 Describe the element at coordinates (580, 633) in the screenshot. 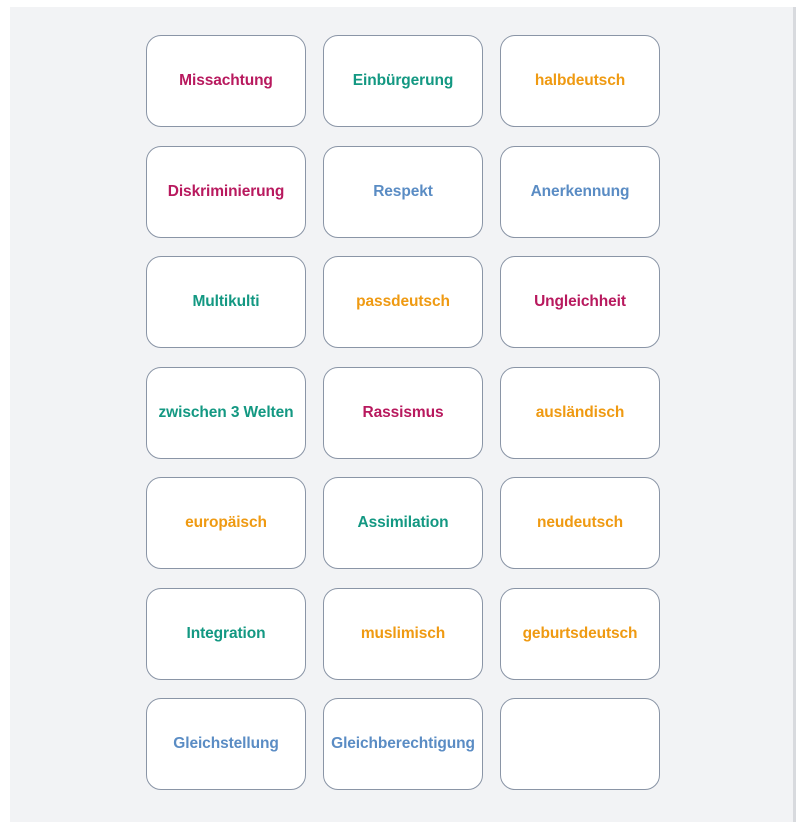

I see `word-card: geburtsdeutsch` at that location.